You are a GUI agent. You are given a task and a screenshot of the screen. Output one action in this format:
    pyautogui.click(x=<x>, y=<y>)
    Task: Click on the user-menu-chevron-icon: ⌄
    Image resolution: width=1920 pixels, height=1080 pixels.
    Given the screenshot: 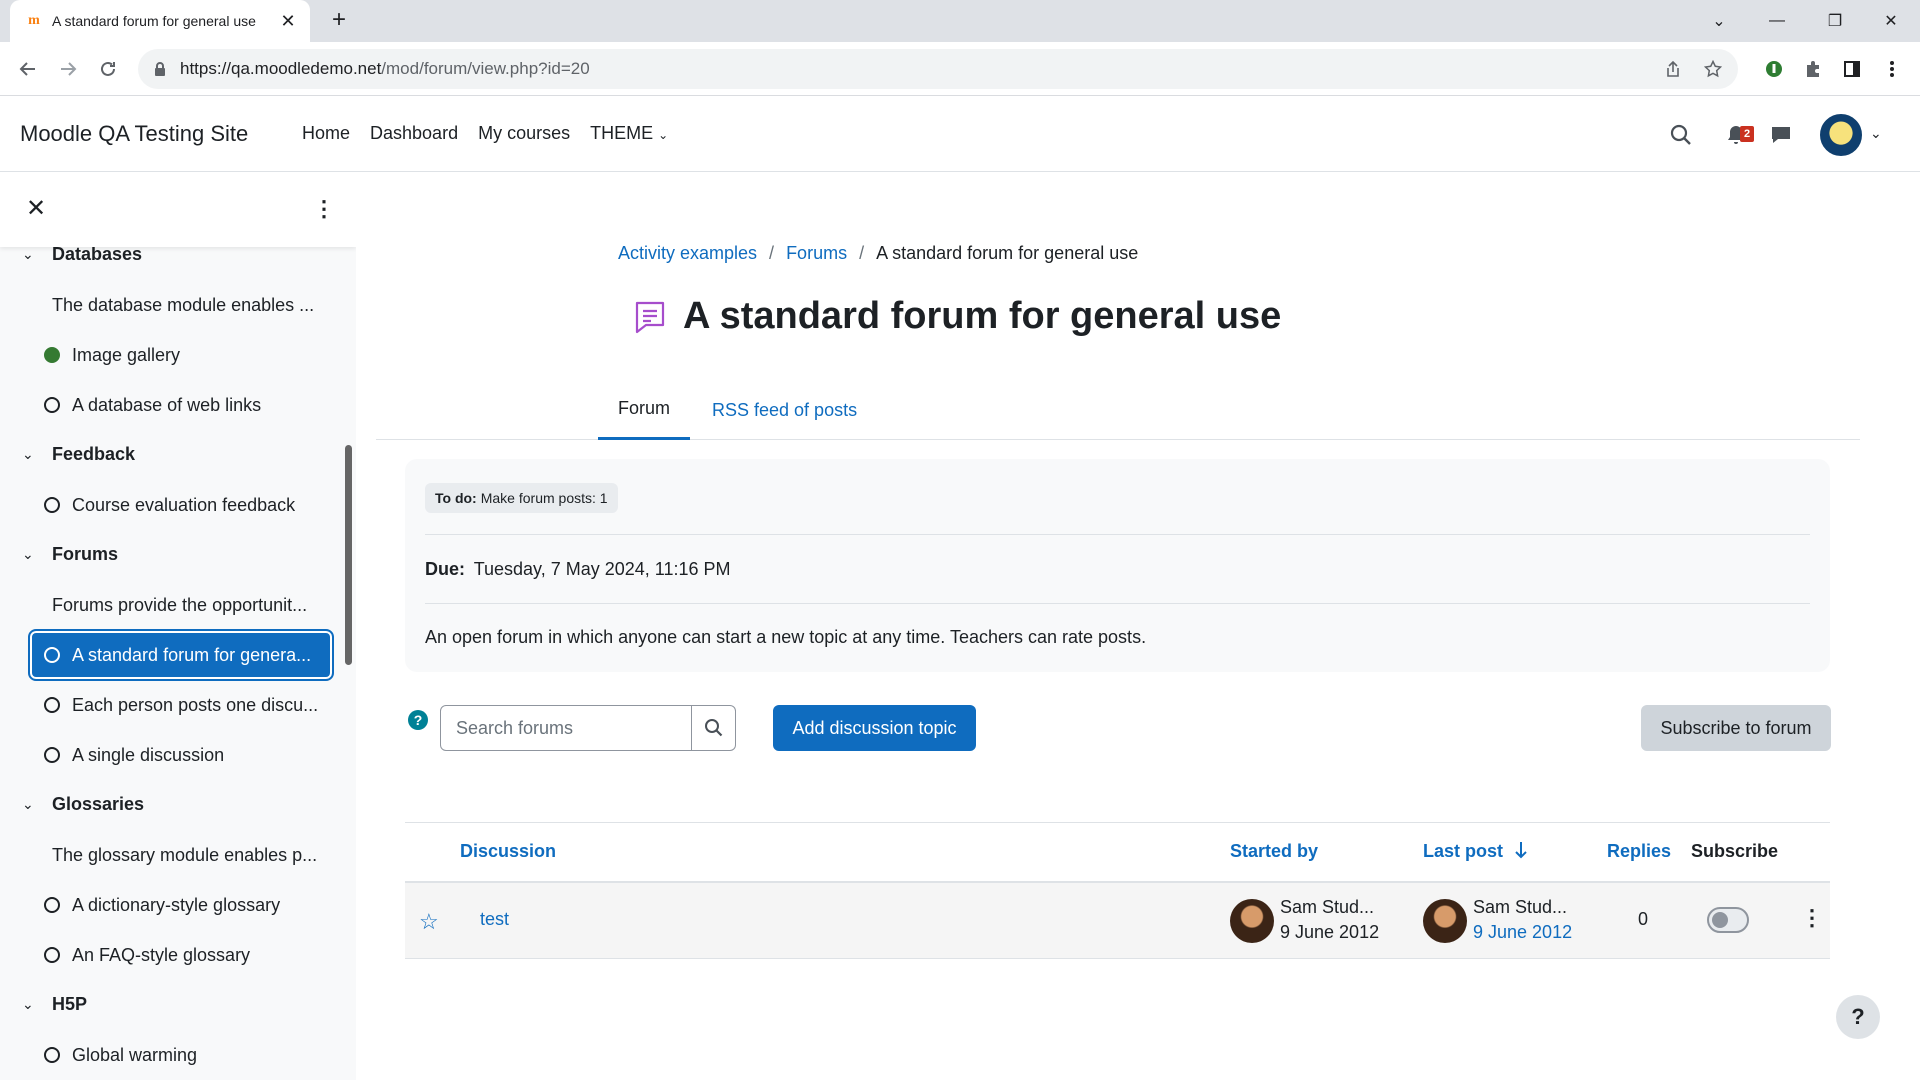 What is the action you would take?
    pyautogui.click(x=1876, y=133)
    